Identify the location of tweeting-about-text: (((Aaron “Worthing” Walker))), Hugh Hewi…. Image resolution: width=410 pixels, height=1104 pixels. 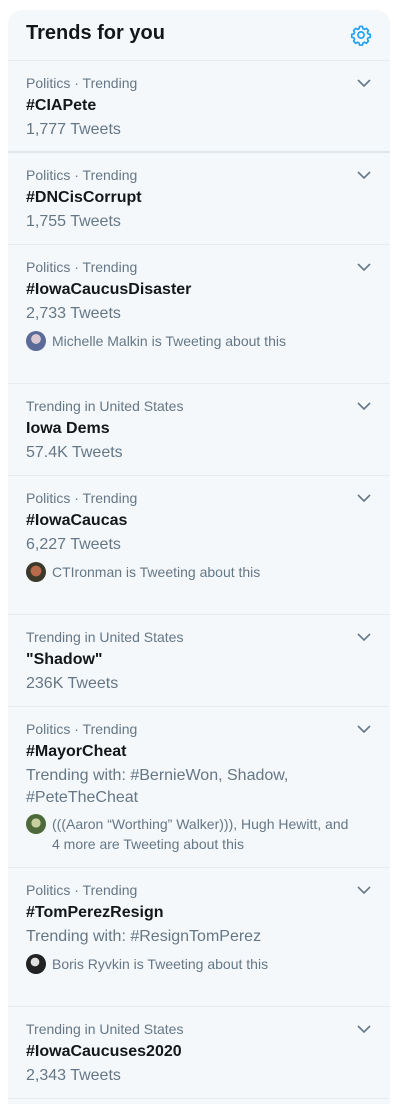
(200, 834).